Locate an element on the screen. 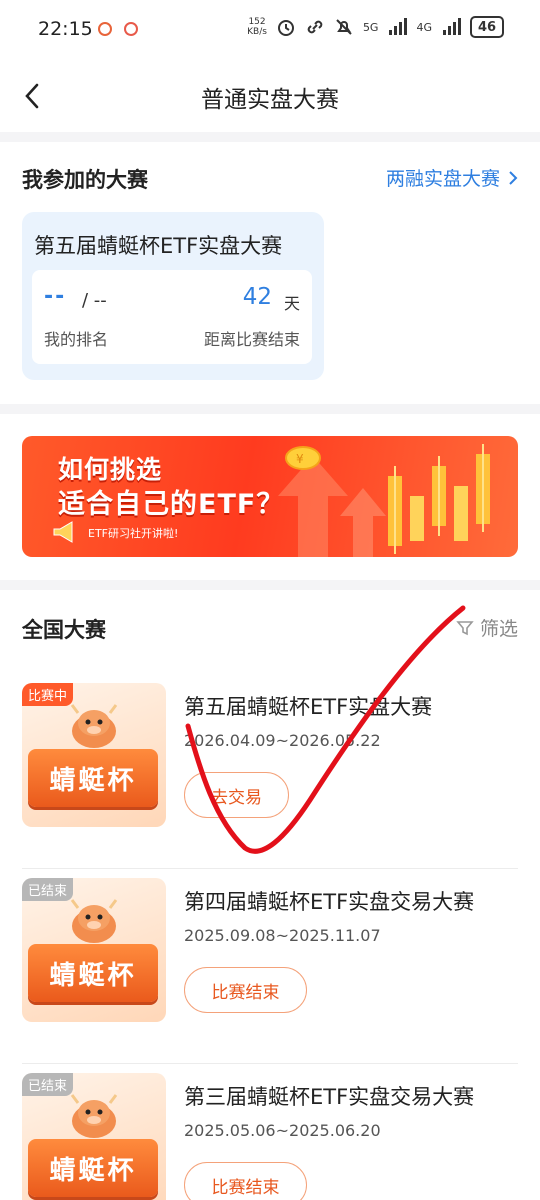 Image resolution: width=540 pixels, height=1200 pixels. national-contests-title: 全国大赛 is located at coordinates (64, 630).